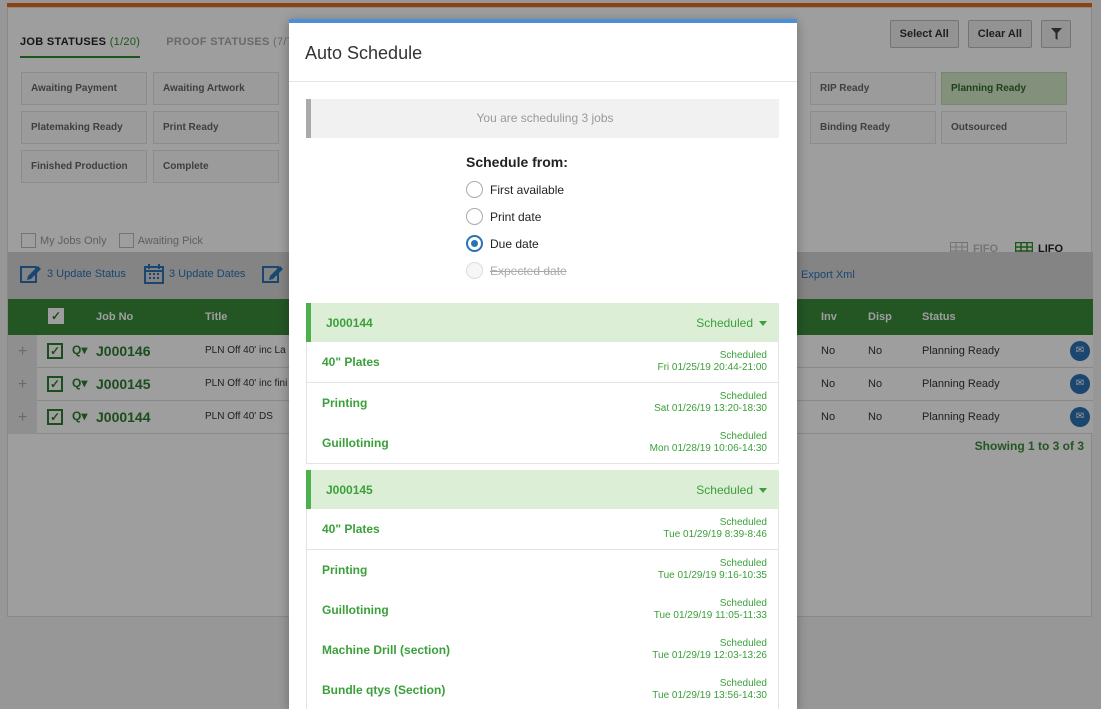  I want to click on task-schedule: Scheduled Tue 01/29/19 12:03-13:26, so click(709, 650).